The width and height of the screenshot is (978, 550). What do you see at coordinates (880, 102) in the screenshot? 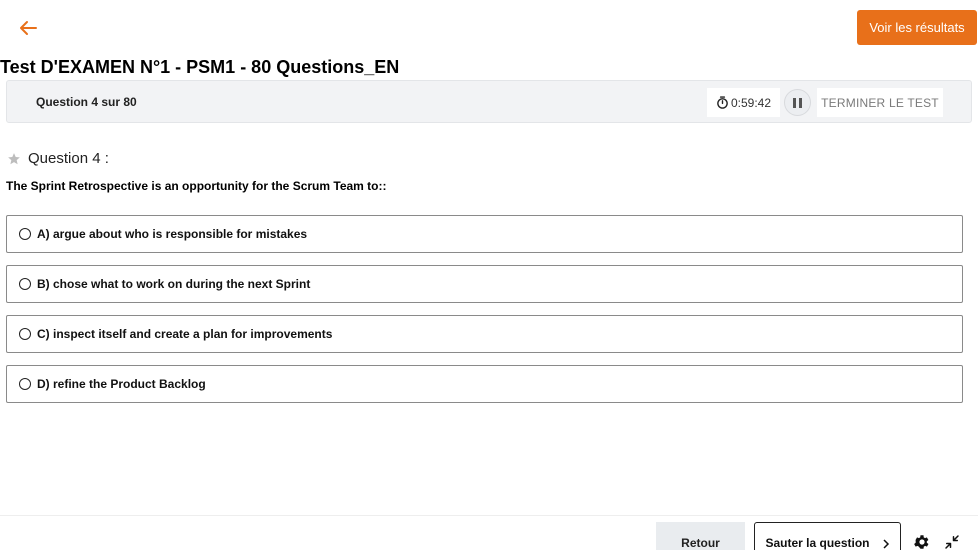
I see `finish-test-button: TERMINER LE TEST` at bounding box center [880, 102].